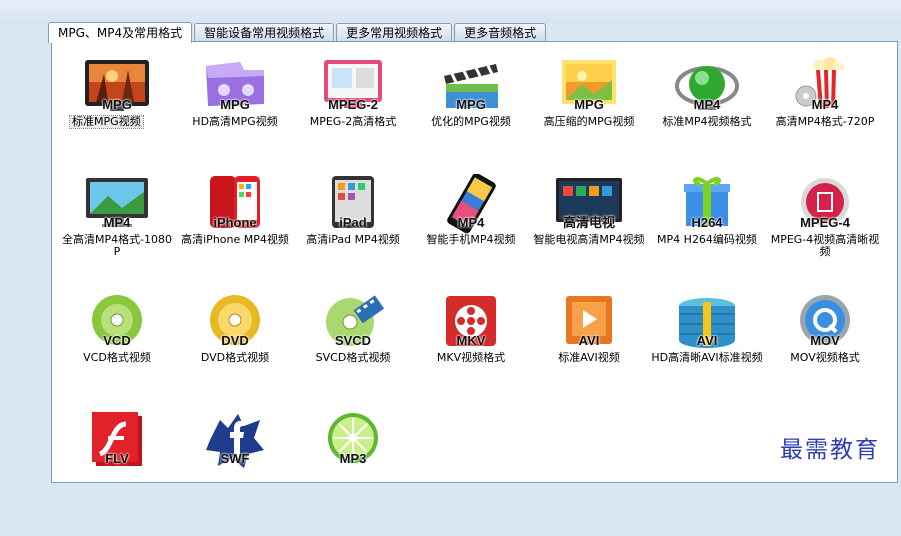 The width and height of the screenshot is (901, 536). What do you see at coordinates (353, 239) in the screenshot?
I see `format-label: 高清iPad MP4视频` at bounding box center [353, 239].